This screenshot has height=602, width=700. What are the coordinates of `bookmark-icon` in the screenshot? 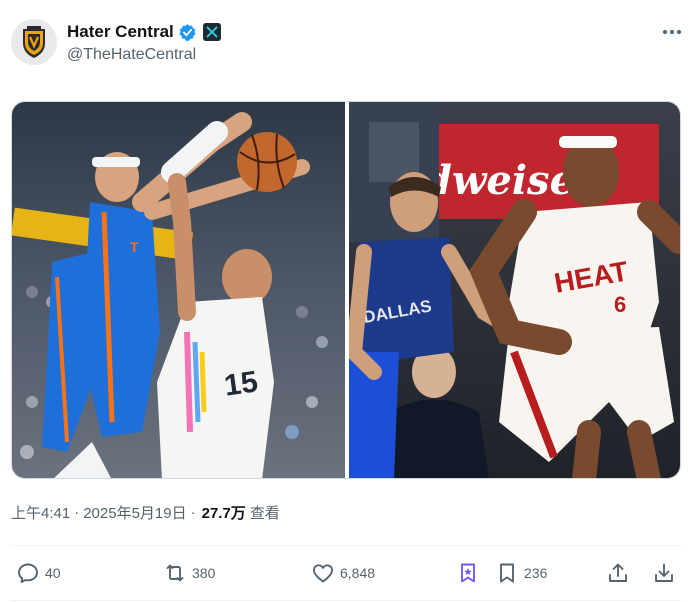 It's located at (507, 573).